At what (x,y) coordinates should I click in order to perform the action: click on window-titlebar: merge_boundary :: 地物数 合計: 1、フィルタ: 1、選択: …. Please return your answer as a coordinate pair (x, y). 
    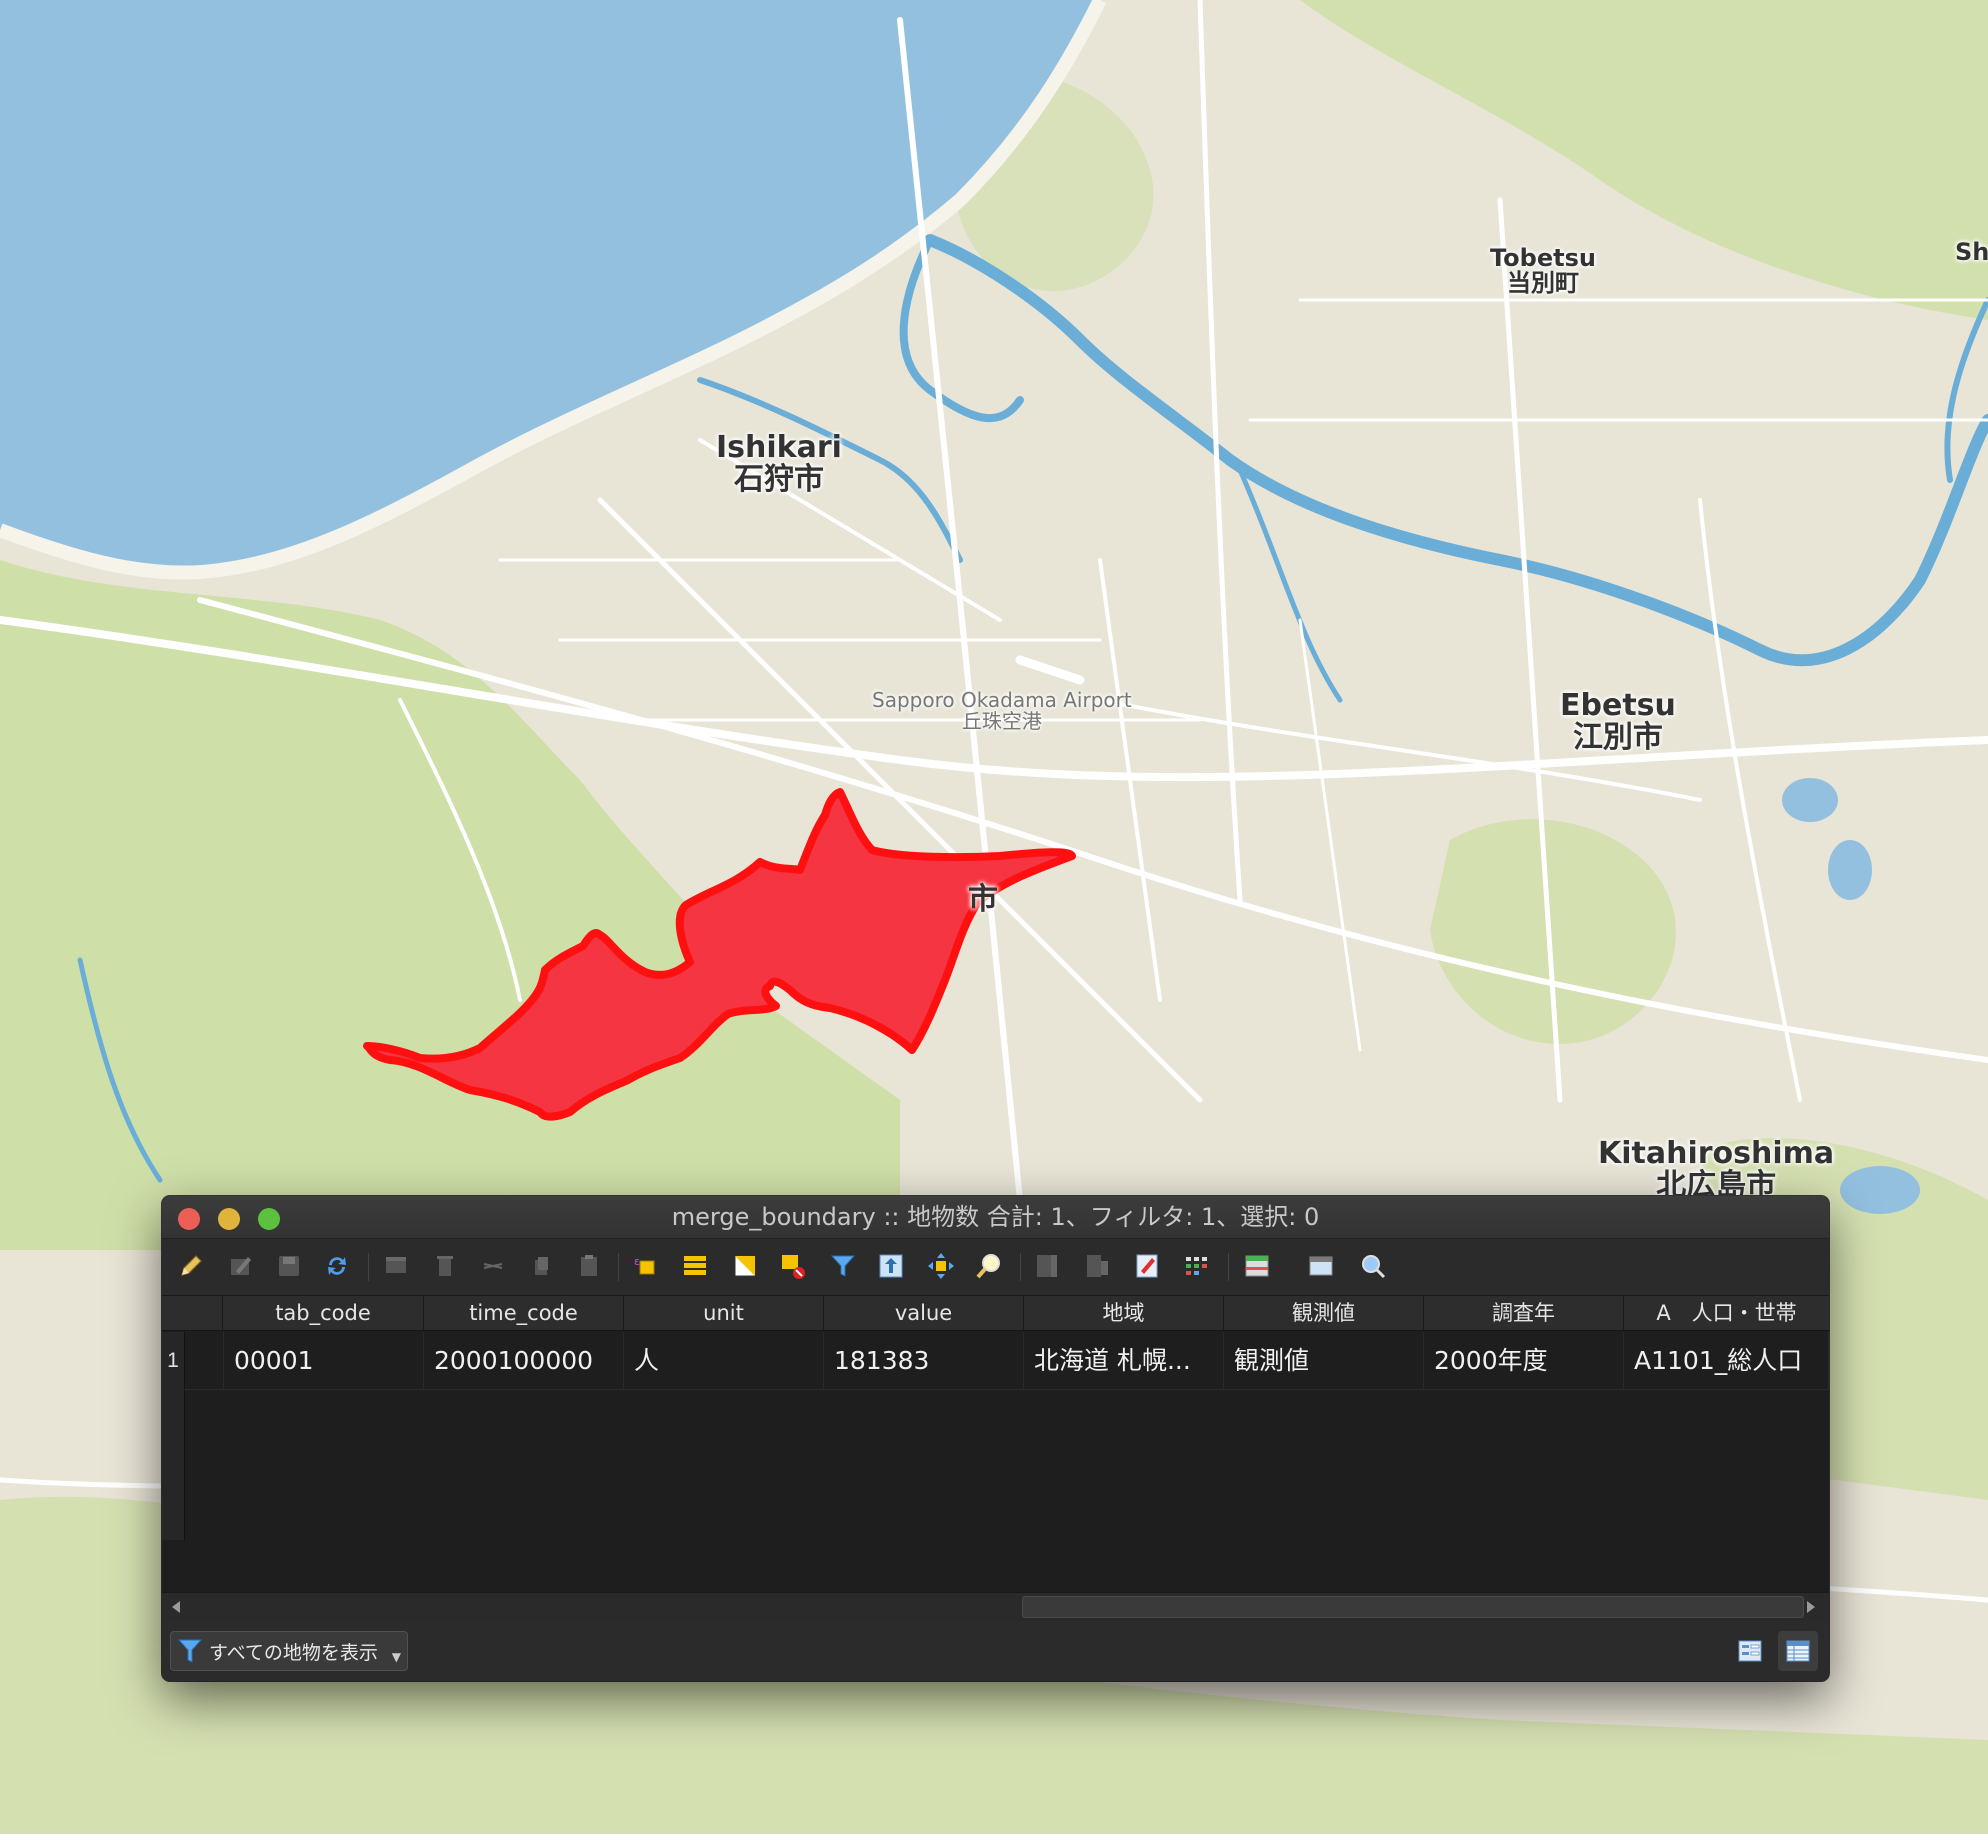
    Looking at the image, I should click on (995, 1217).